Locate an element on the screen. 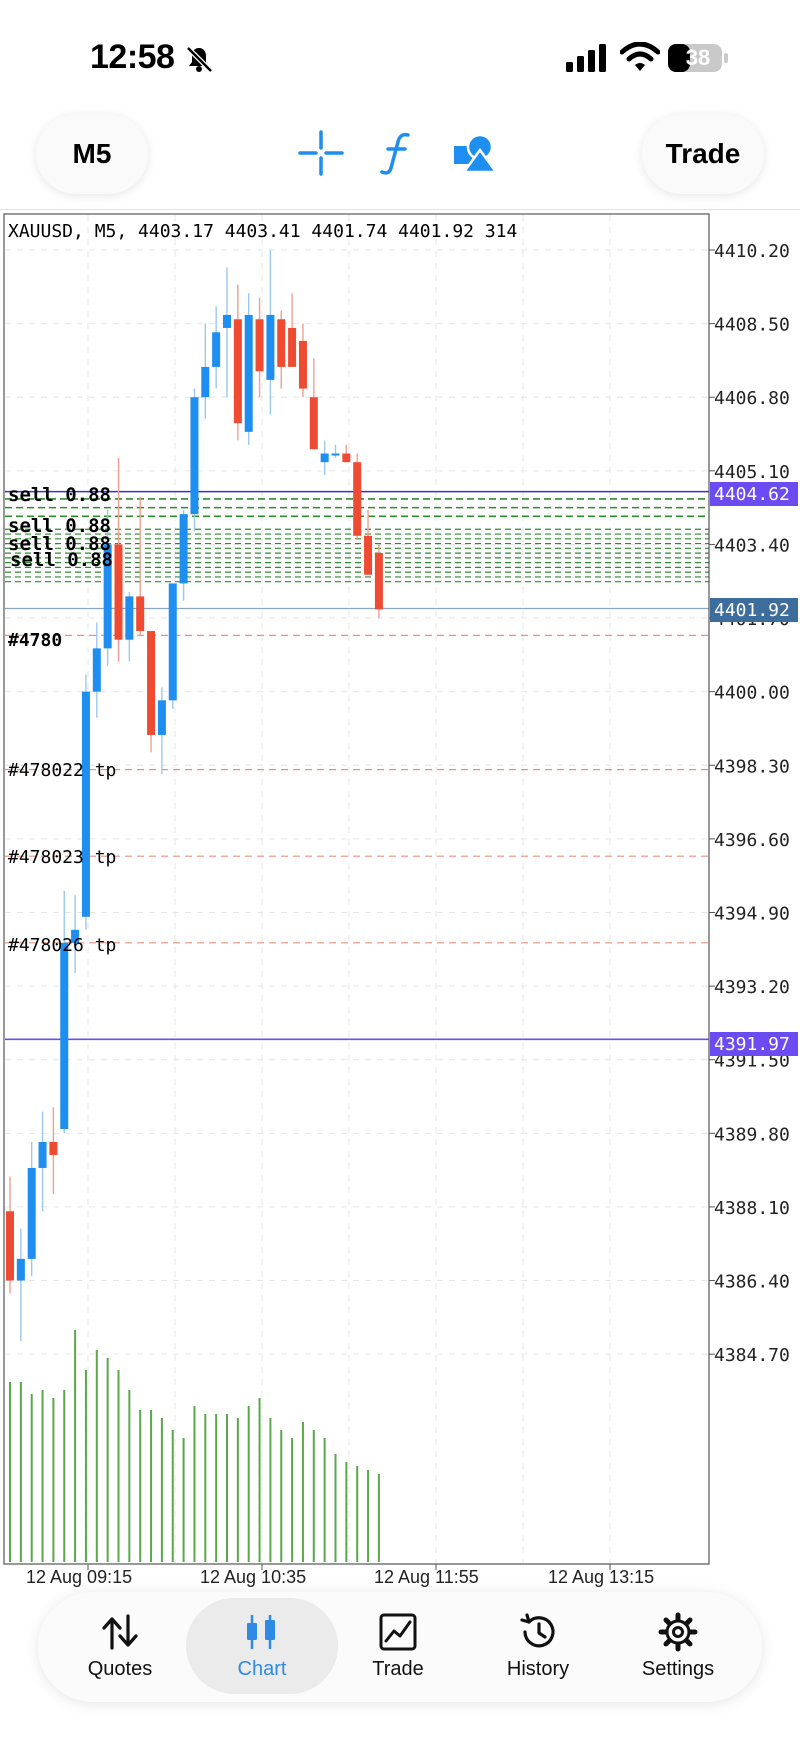  y-tick-label: 4405.10 is located at coordinates (752, 472).